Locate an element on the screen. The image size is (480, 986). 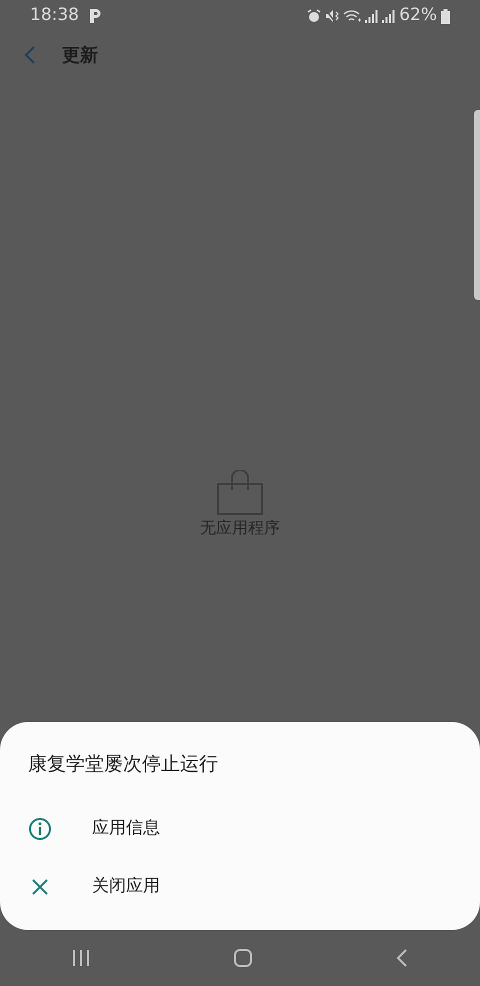
clock-time: 18:38 is located at coordinates (54, 16).